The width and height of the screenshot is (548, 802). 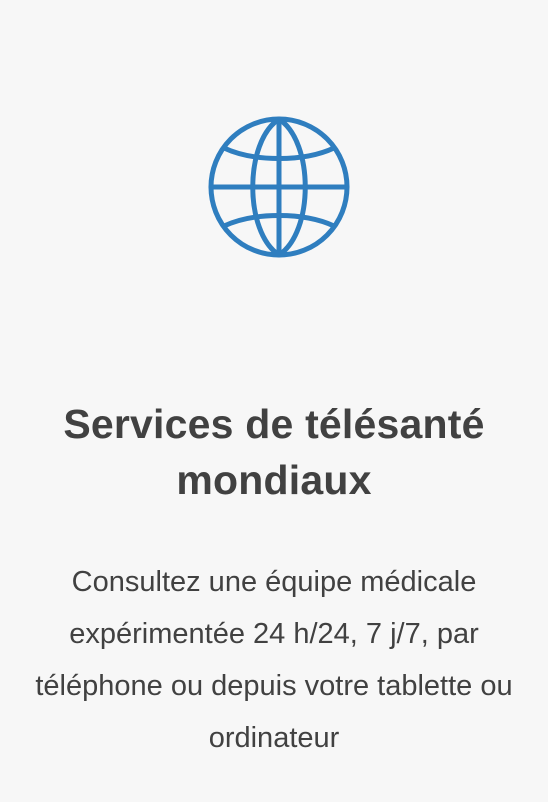 I want to click on globe-icon, so click(x=279, y=187).